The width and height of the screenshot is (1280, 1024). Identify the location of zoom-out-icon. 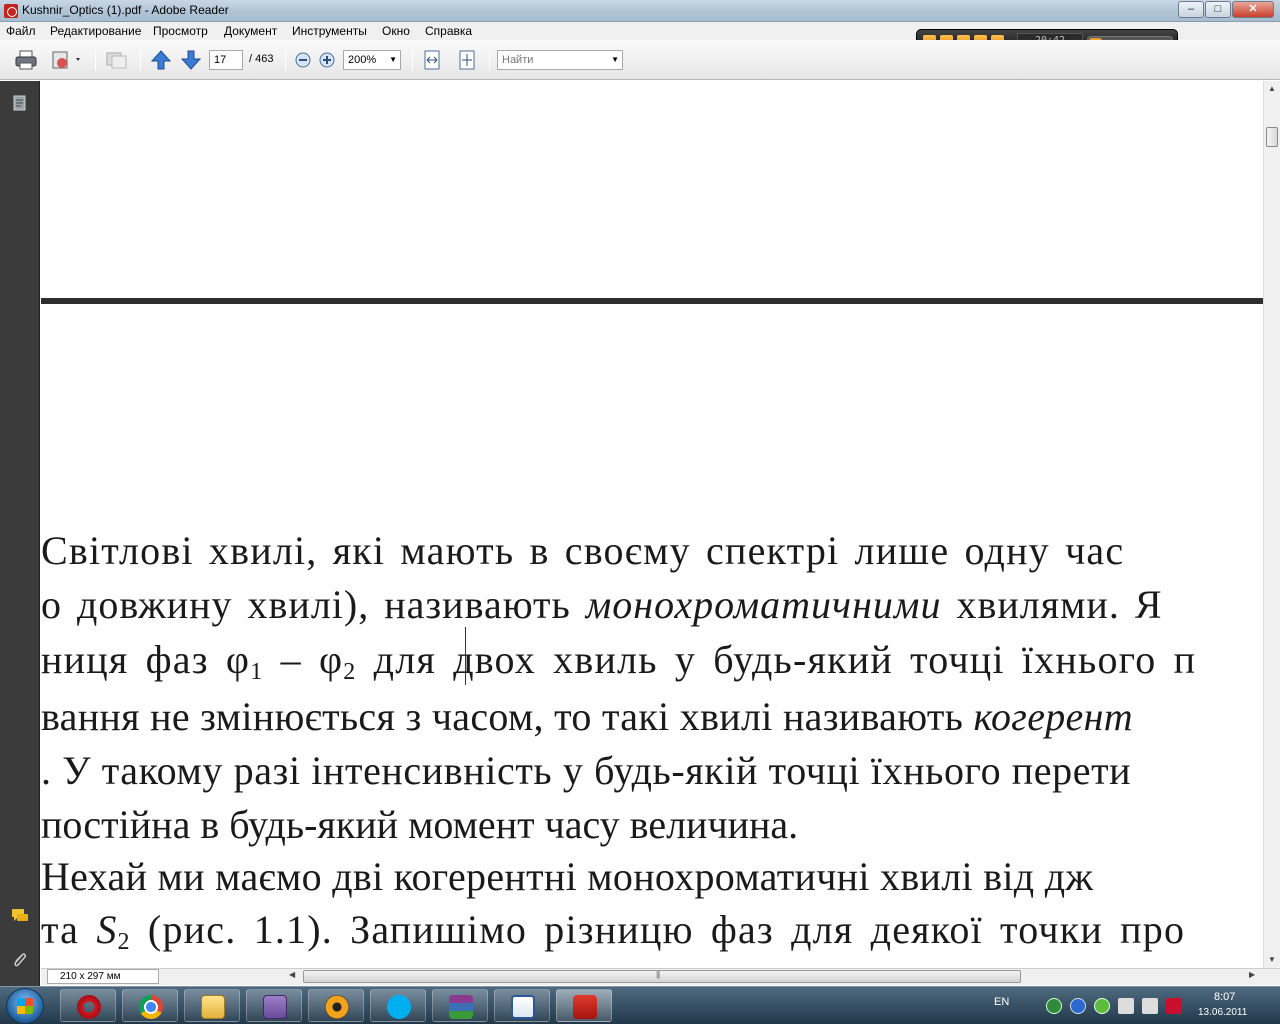
(303, 60).